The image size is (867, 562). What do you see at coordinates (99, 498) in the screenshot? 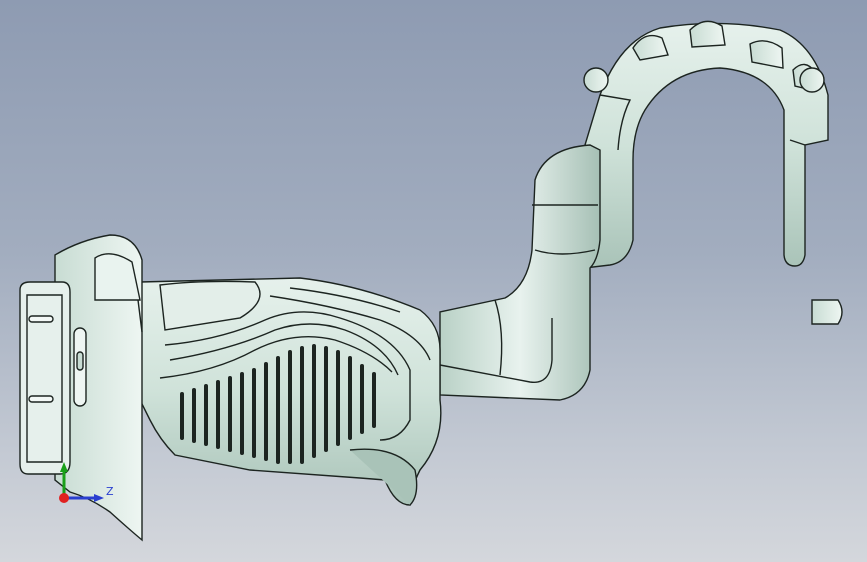
I see `z-axis-arrow-icon` at bounding box center [99, 498].